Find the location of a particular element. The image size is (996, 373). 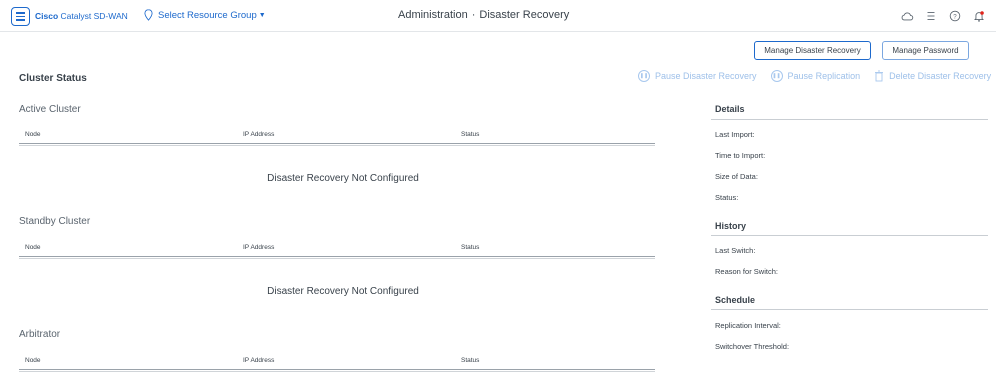

trash-icon is located at coordinates (879, 76).